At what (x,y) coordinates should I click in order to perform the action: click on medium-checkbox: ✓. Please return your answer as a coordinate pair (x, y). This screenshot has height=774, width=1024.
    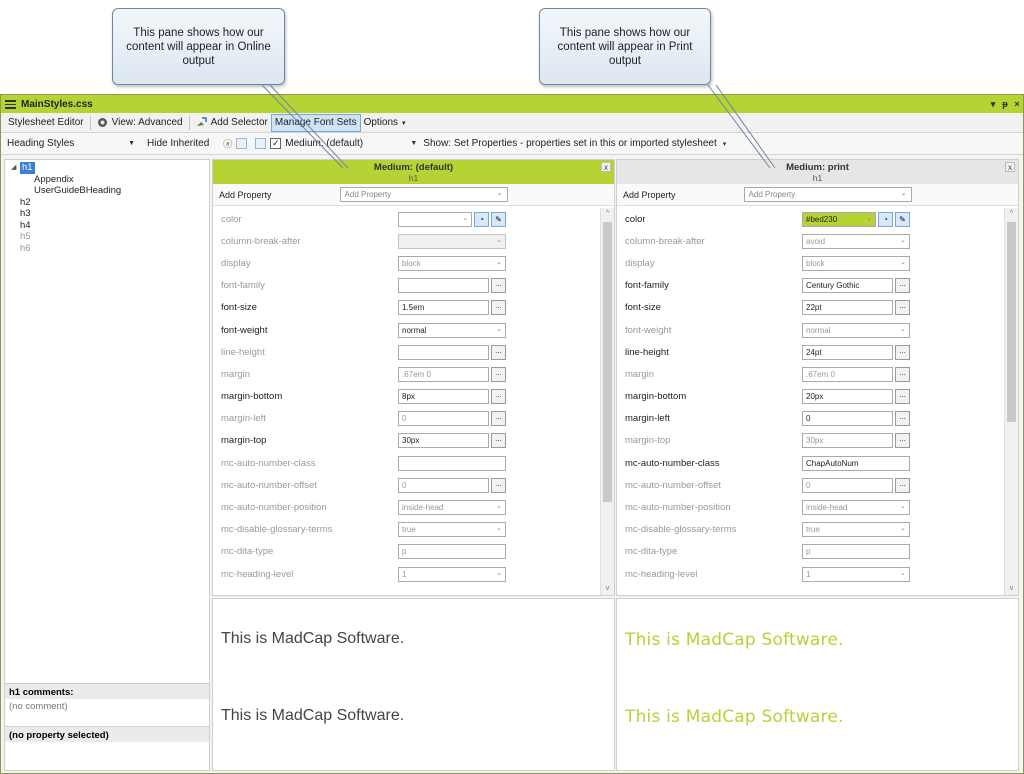
    Looking at the image, I should click on (276, 143).